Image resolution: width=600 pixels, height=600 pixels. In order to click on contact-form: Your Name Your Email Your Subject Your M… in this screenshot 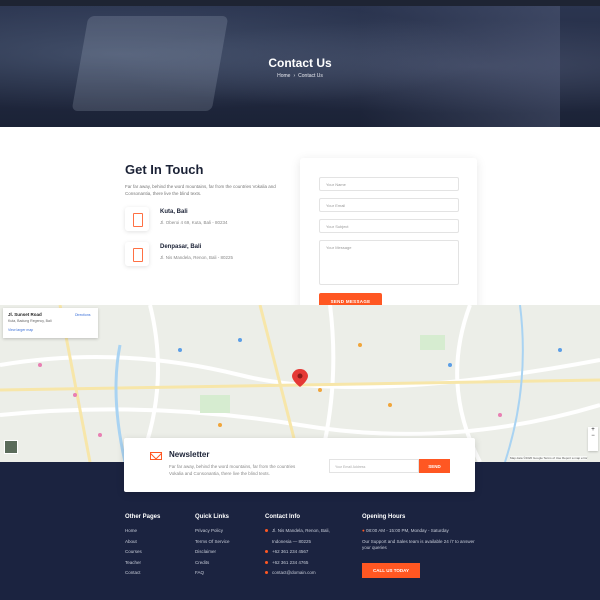, I will do `click(388, 243)`.